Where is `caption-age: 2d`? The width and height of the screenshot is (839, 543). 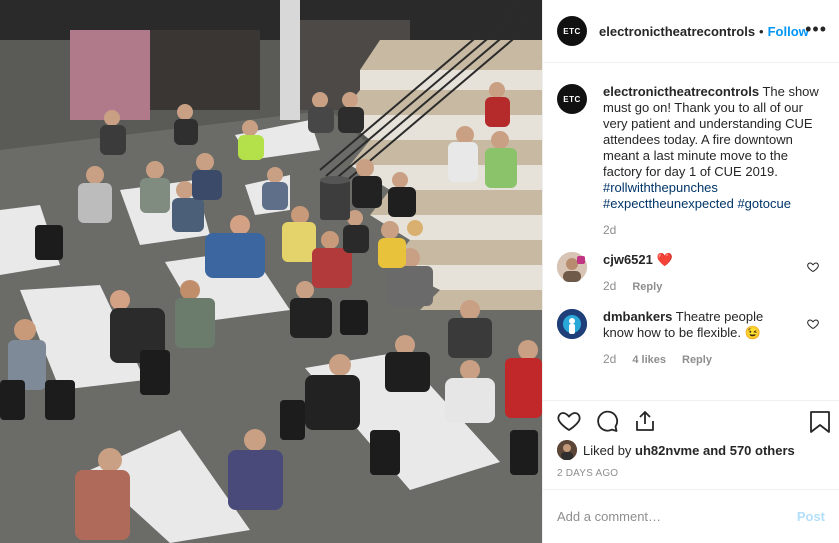 caption-age: 2d is located at coordinates (713, 230).